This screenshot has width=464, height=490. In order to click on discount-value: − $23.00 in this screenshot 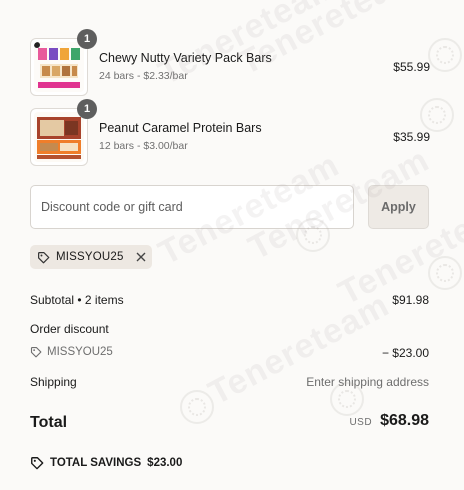, I will do `click(405, 353)`.